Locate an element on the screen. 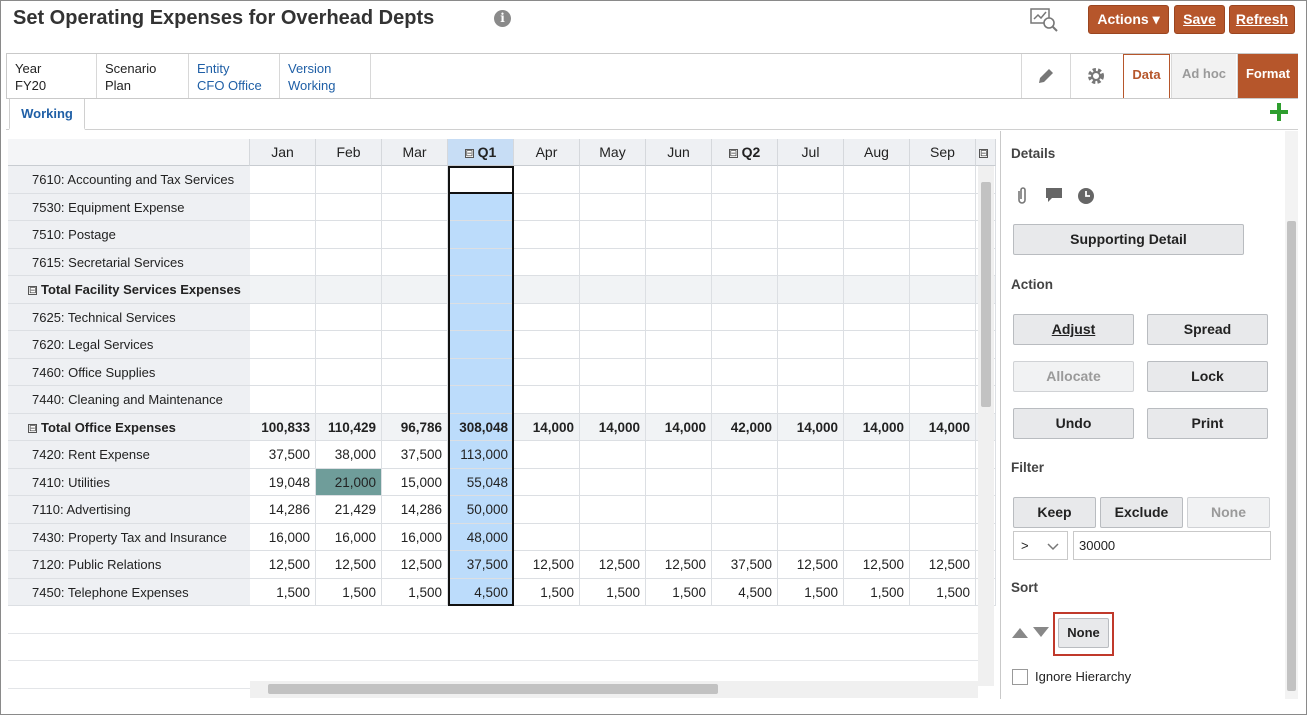  collapse-icon: ⊟ is located at coordinates (469, 153).